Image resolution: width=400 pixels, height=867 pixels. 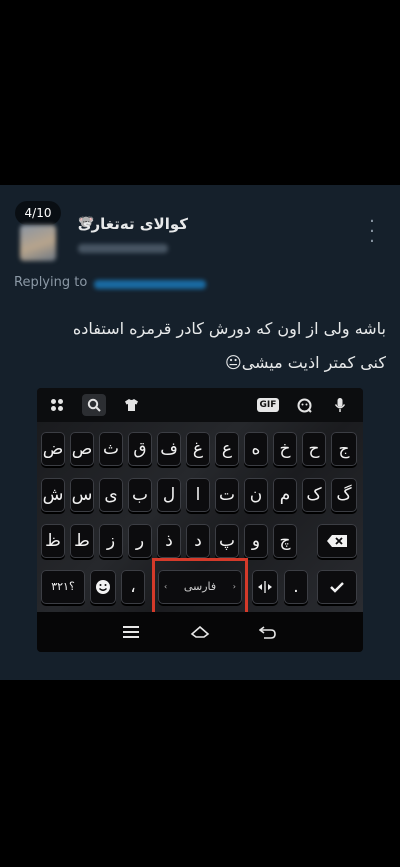 I want to click on tweet-text-line-2: کنی کمتر اذیت میشی😐, so click(x=305, y=362).